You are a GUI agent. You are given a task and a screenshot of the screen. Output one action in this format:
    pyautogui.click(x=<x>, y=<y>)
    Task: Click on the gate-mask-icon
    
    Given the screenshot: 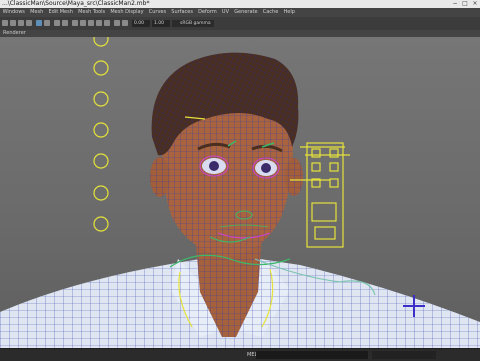 What is the action you would take?
    pyautogui.click(x=65, y=23)
    